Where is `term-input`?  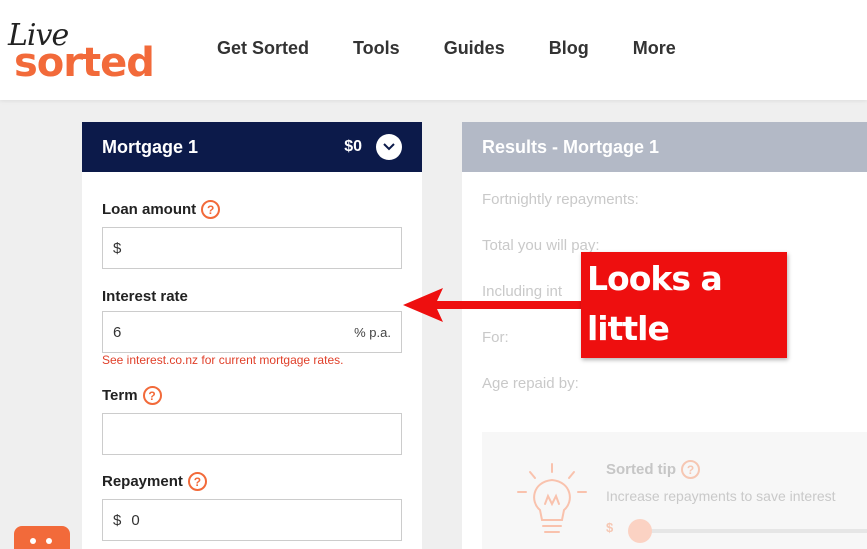
term-input is located at coordinates (252, 434).